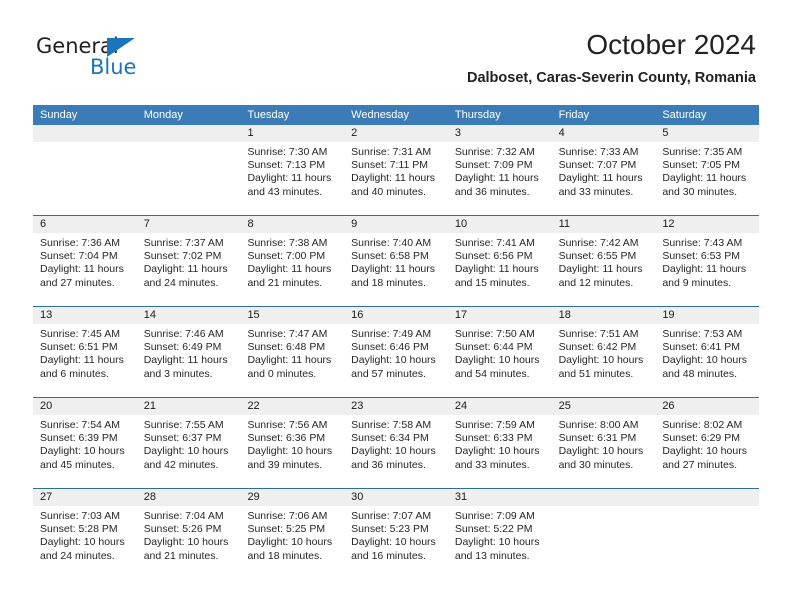  I want to click on sunrise-time: Sunrise: 8:00 AM, so click(598, 425).